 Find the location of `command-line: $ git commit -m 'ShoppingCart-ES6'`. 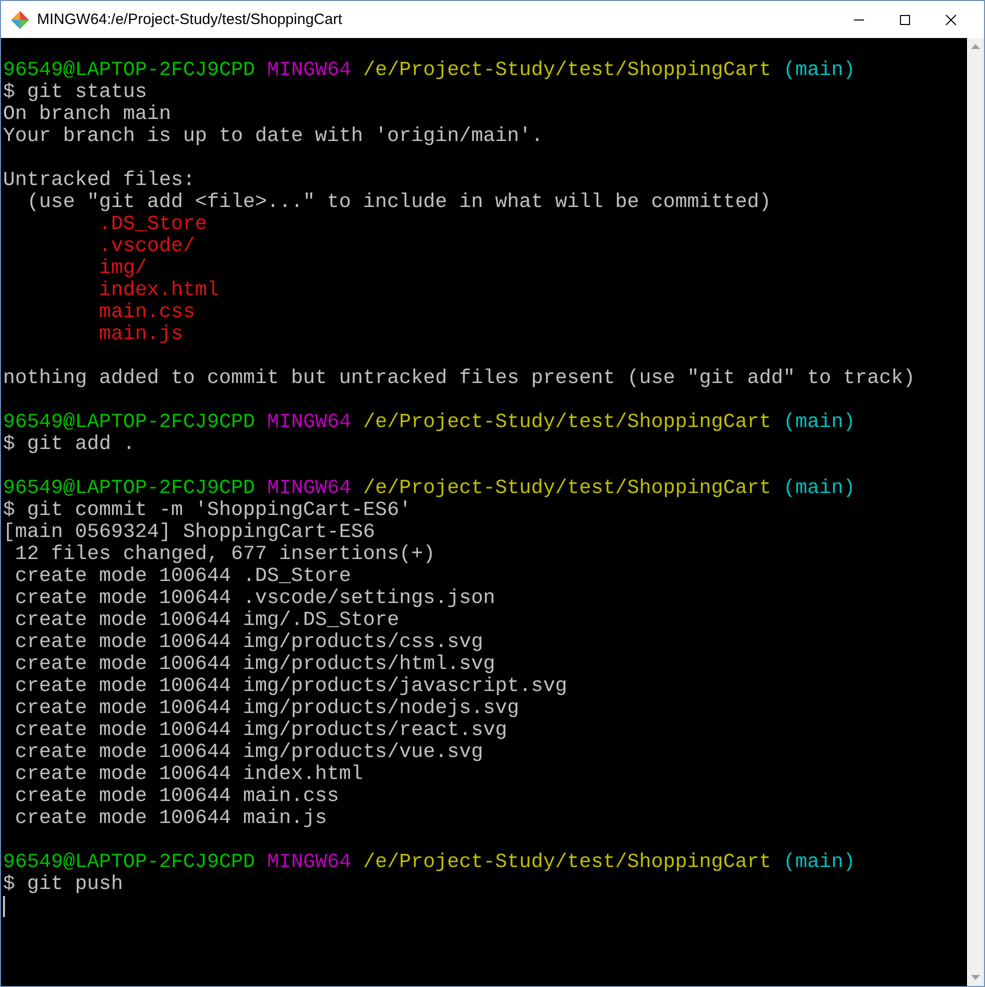

command-line: $ git commit -m 'ShoppingCart-ES6' is located at coordinates (207, 510).